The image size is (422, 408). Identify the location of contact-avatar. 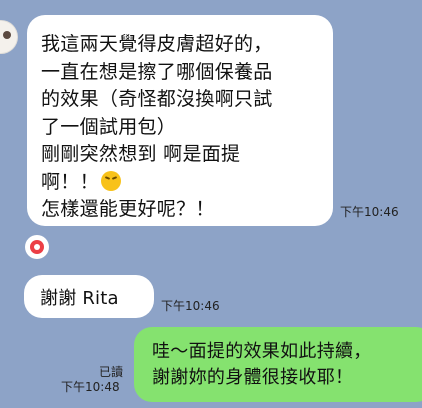
(9, 37).